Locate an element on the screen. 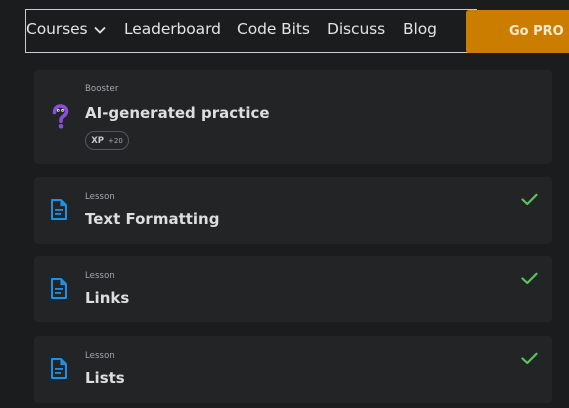 Image resolution: width=569 pixels, height=408 pixels. lesson-title: Text Formatting is located at coordinates (152, 219).